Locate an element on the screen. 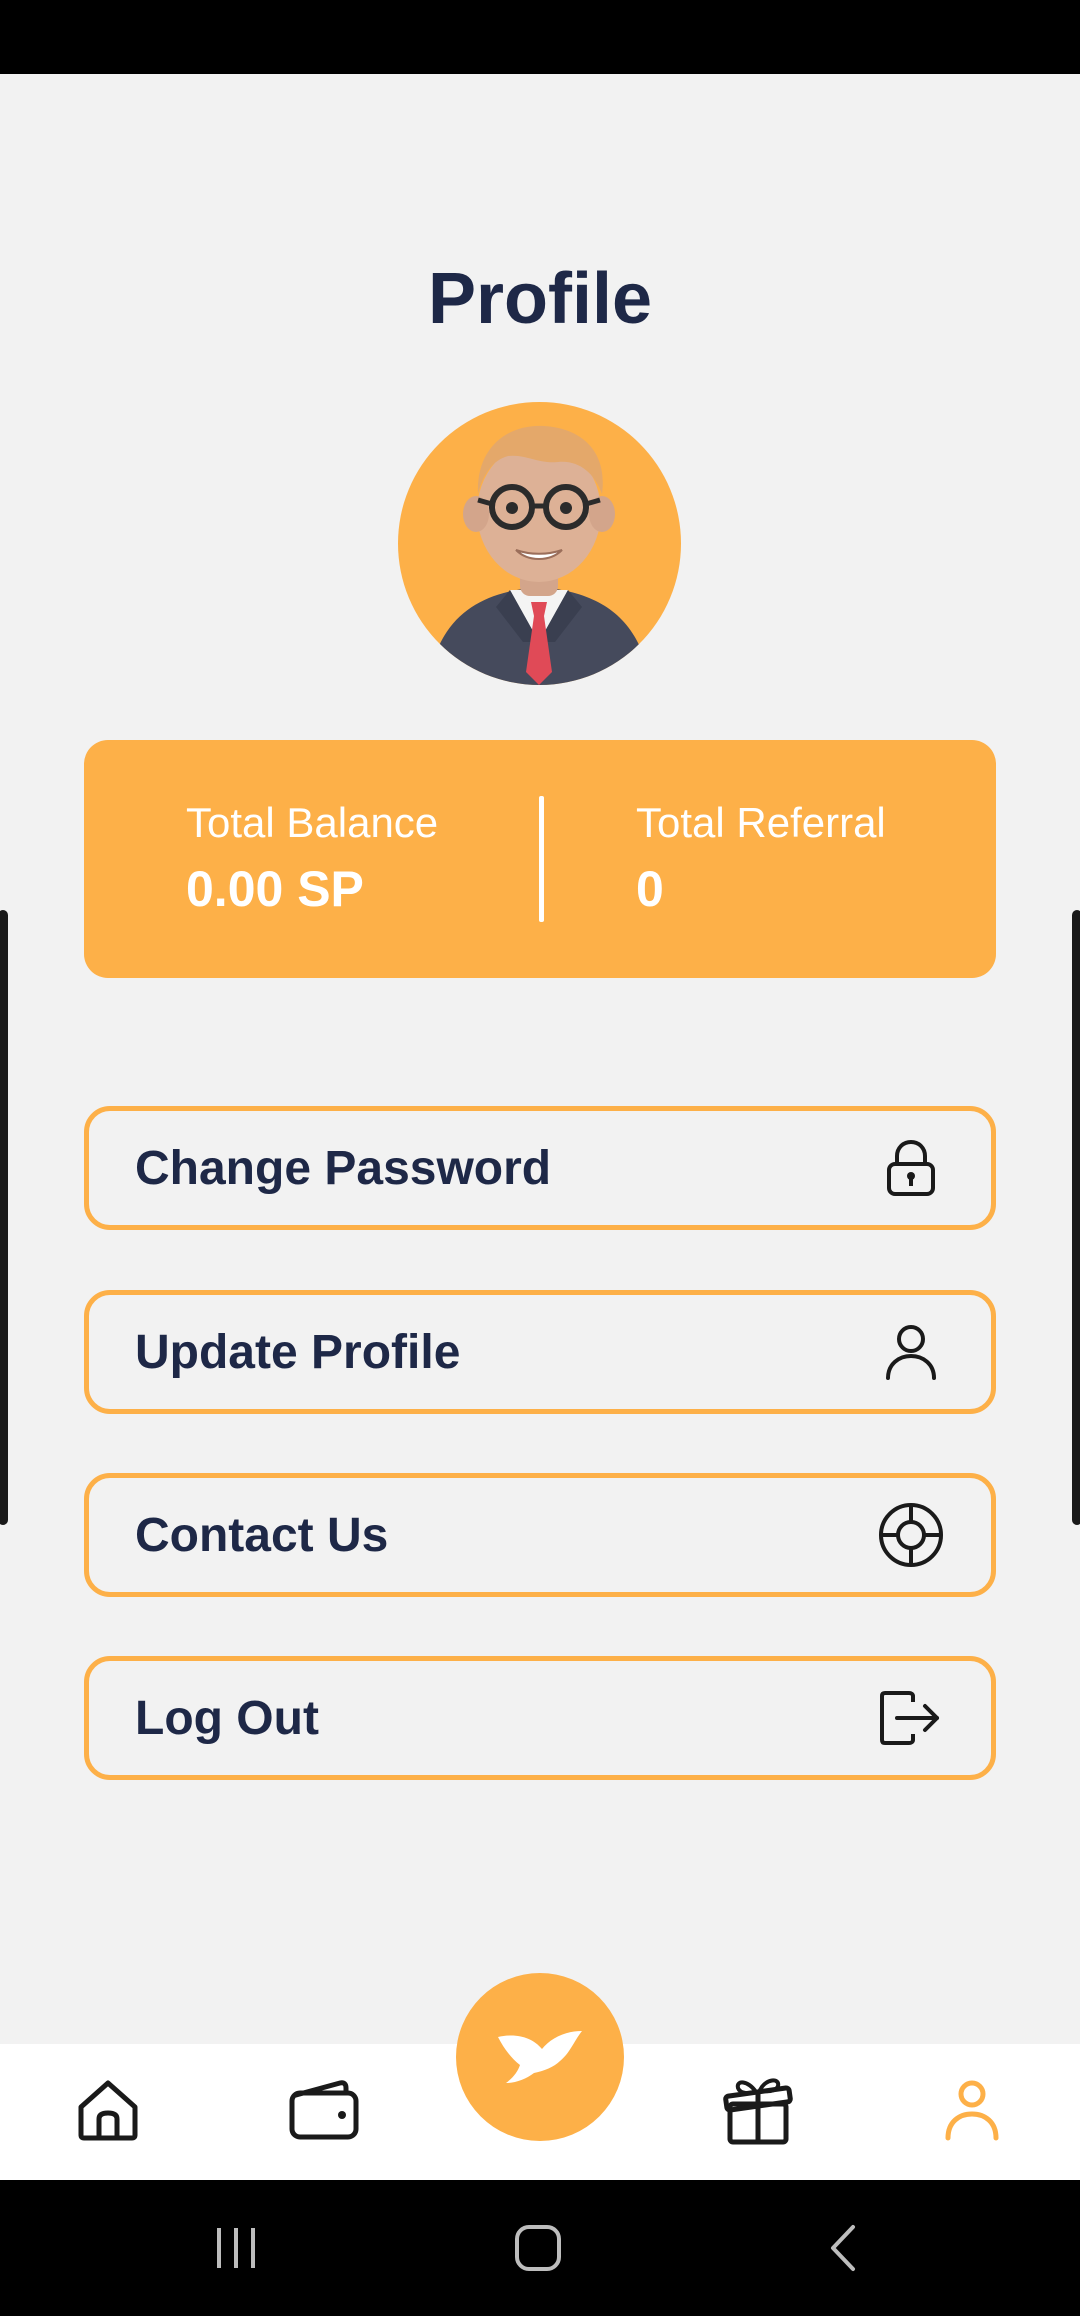  total-balance-label: Total Balance is located at coordinates (312, 822).